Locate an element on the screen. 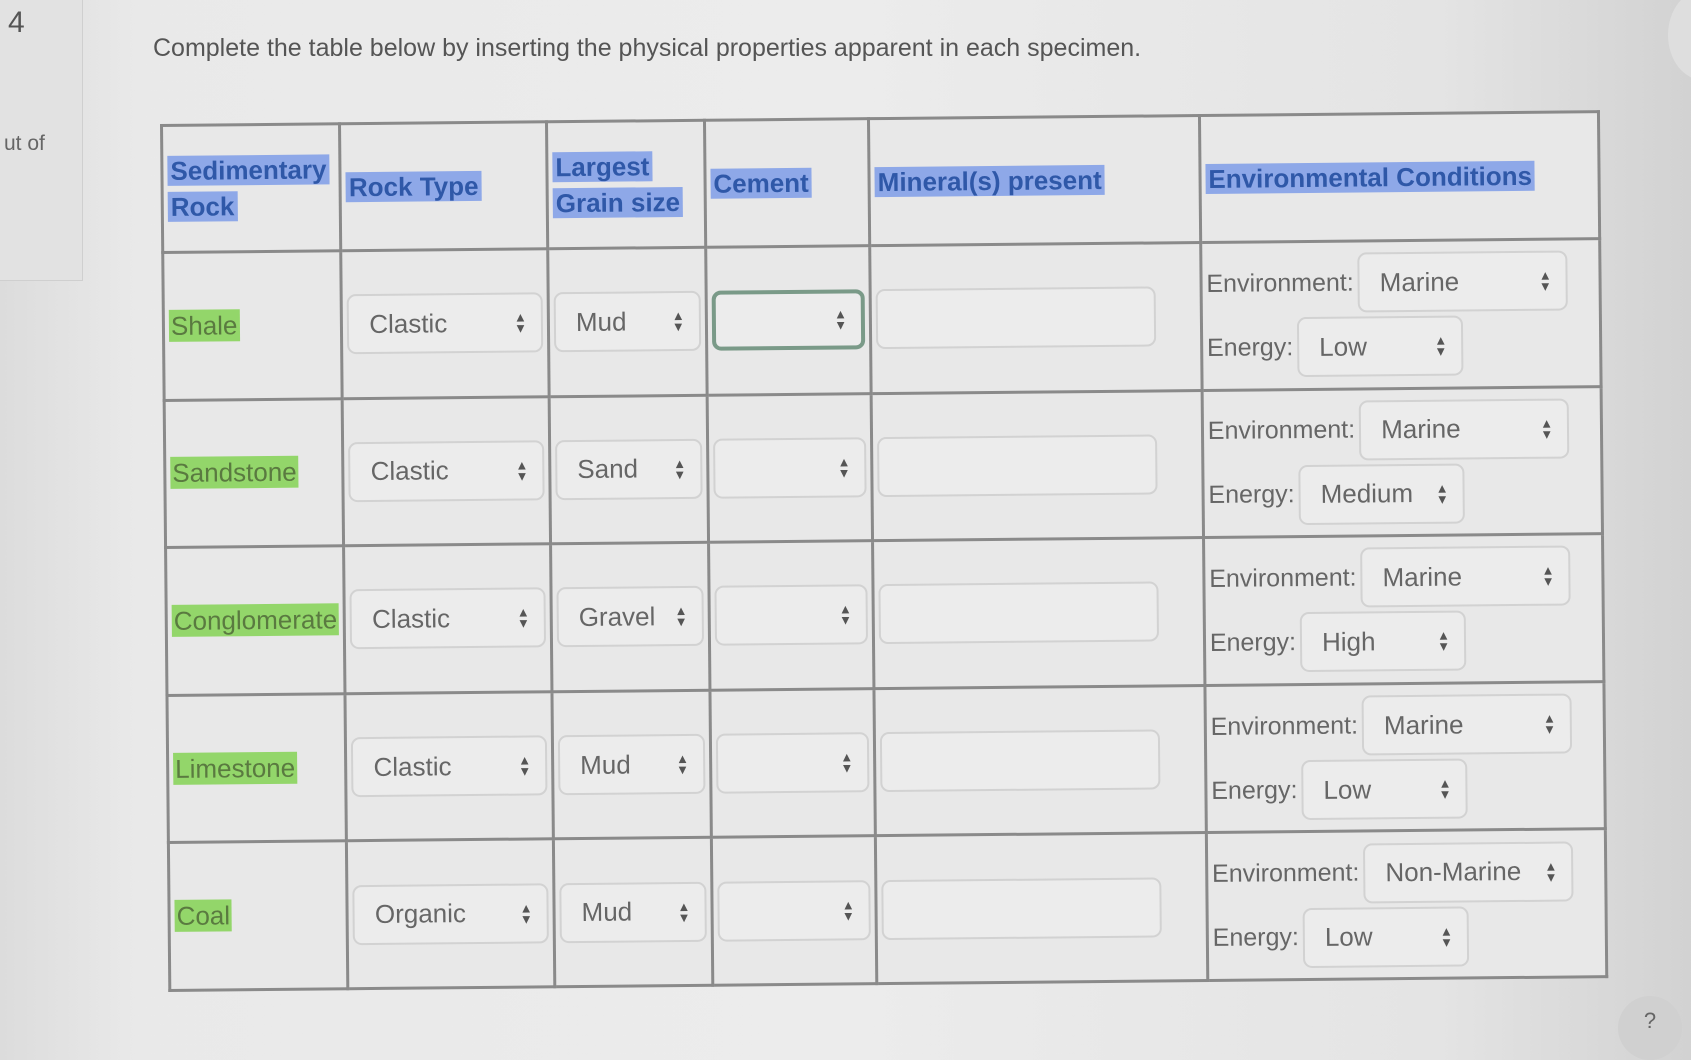  question-number: 4 is located at coordinates (16, 22).